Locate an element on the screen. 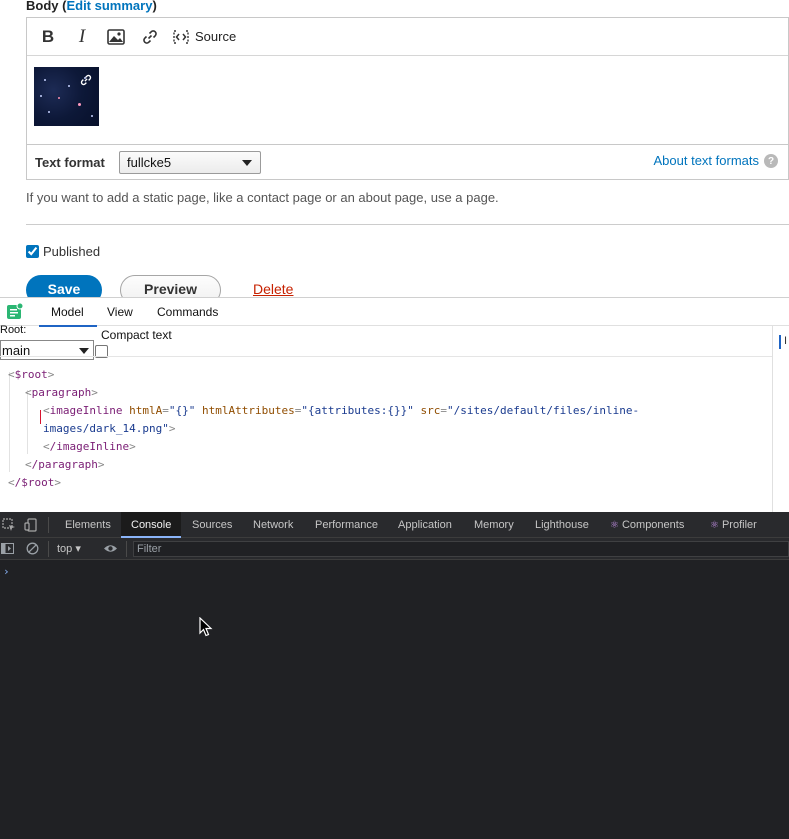  tab-model: Model is located at coordinates (68, 316).